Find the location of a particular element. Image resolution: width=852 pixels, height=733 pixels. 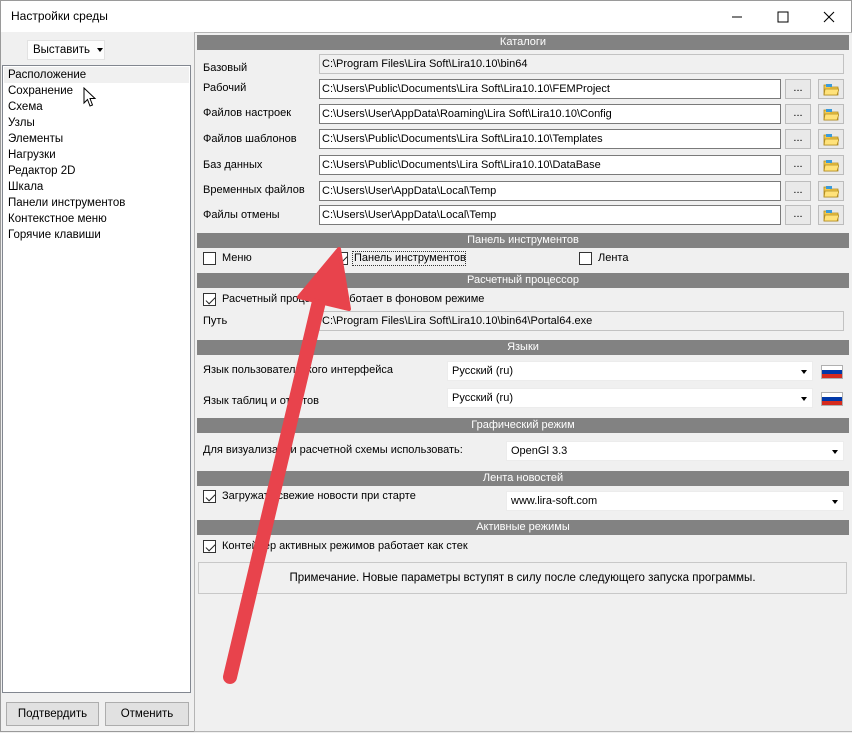

menu-checkbox-label: Меню is located at coordinates (237, 258).